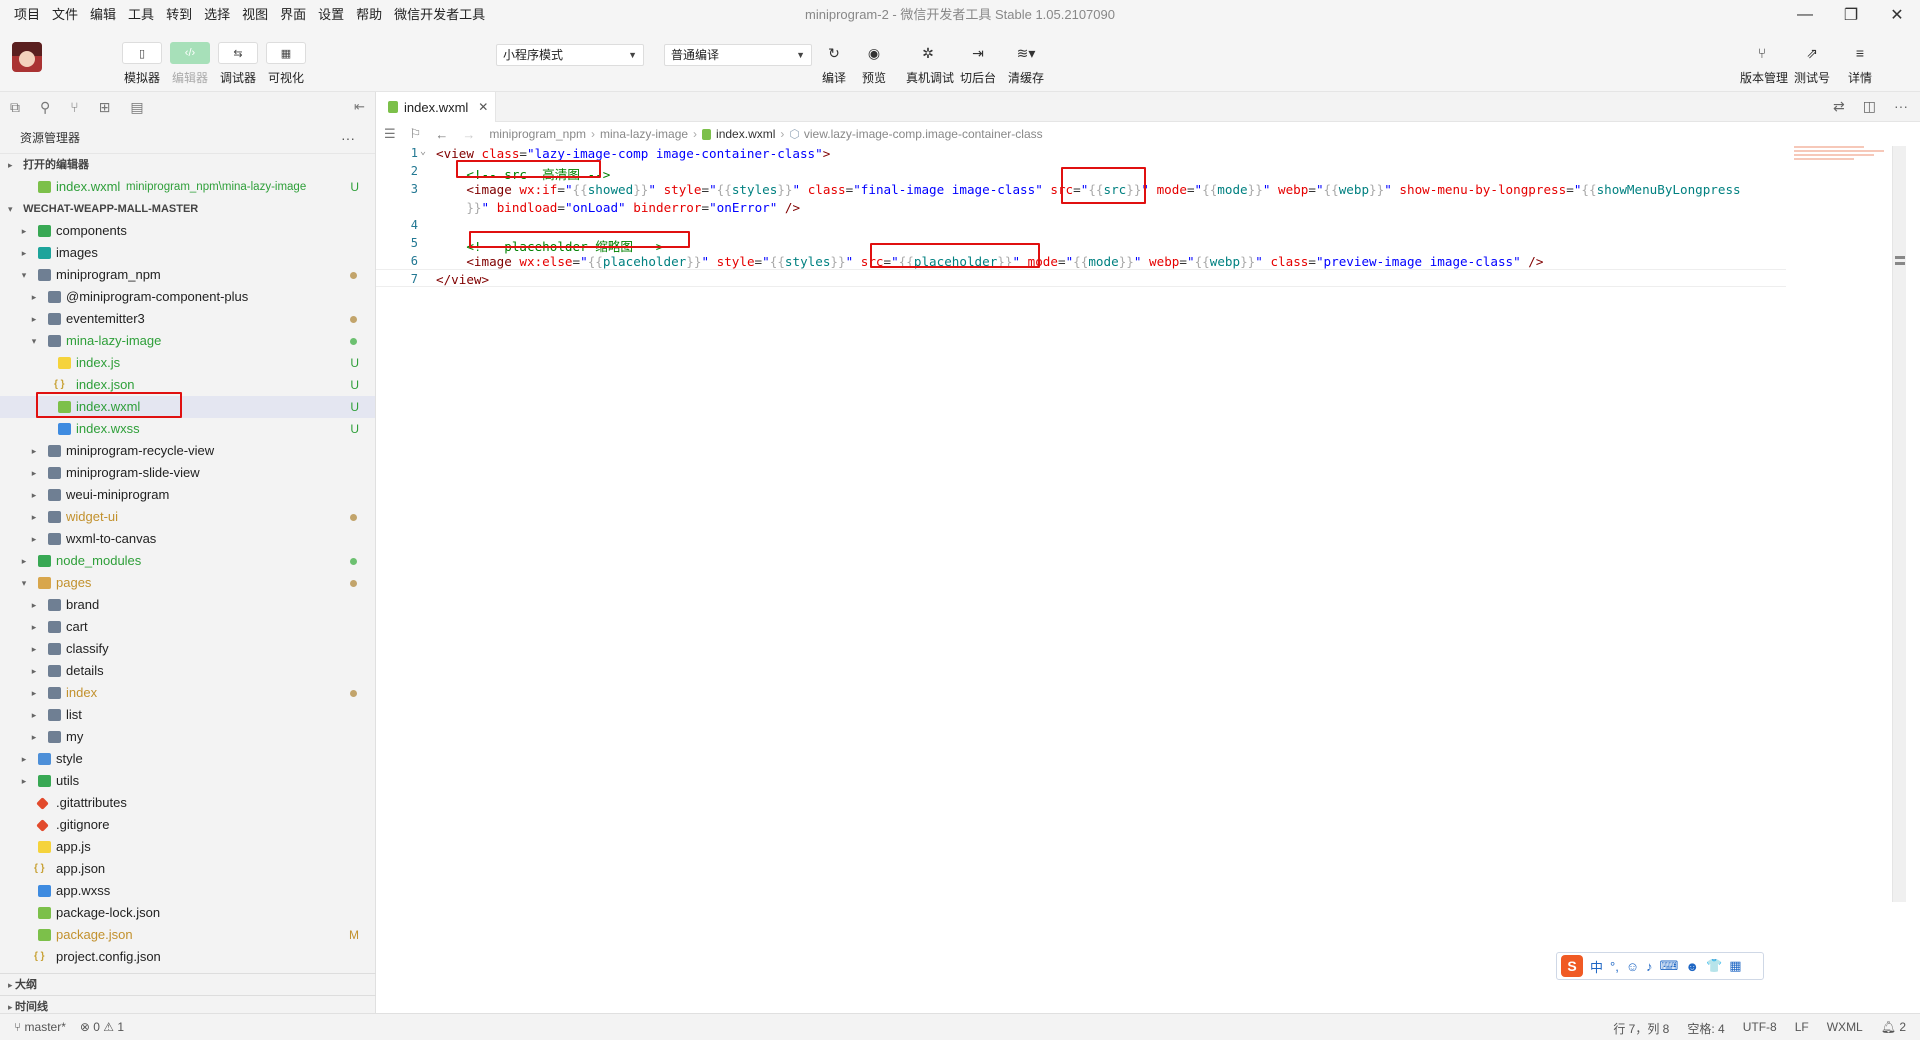  What do you see at coordinates (187, 495) in the screenshot?
I see `folder-item: ▸ weui-miniprogram` at bounding box center [187, 495].